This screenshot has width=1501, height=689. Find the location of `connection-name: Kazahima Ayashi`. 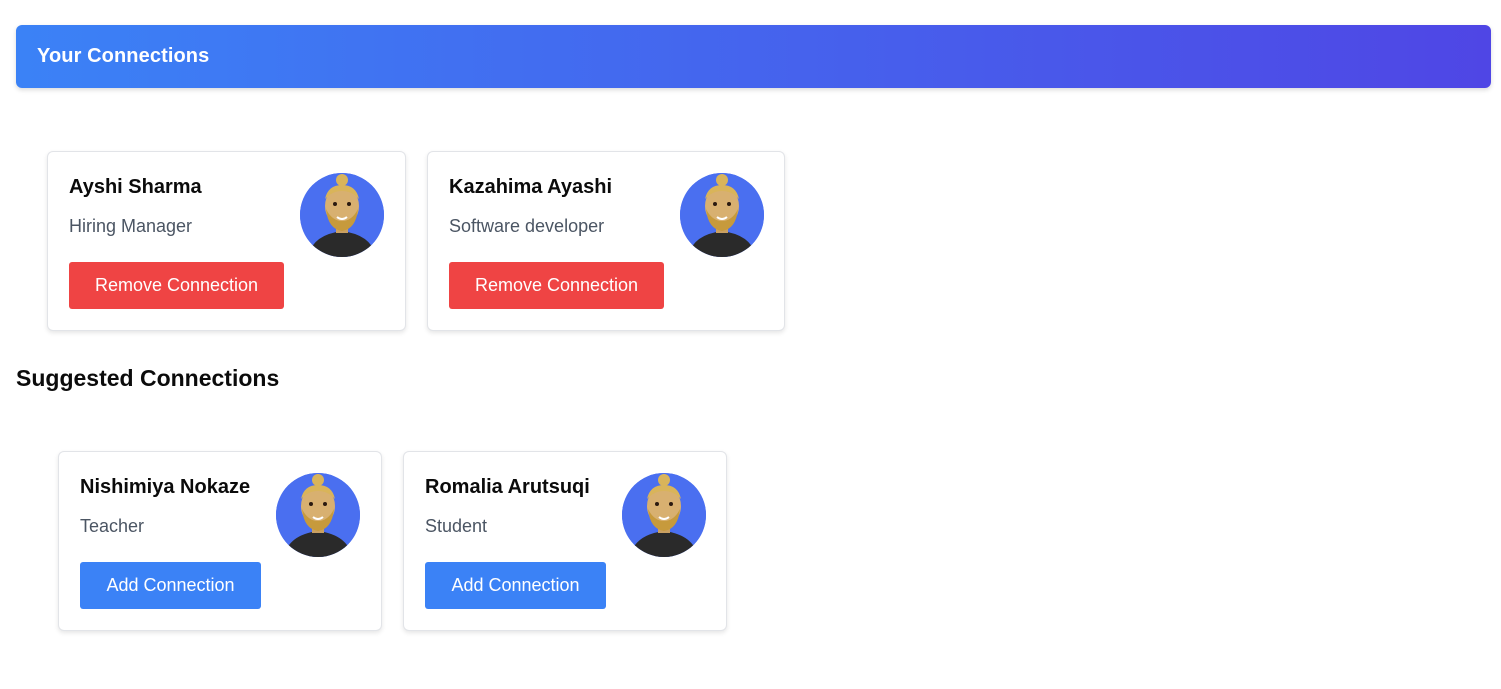

connection-name: Kazahima Ayashi is located at coordinates (531, 187).